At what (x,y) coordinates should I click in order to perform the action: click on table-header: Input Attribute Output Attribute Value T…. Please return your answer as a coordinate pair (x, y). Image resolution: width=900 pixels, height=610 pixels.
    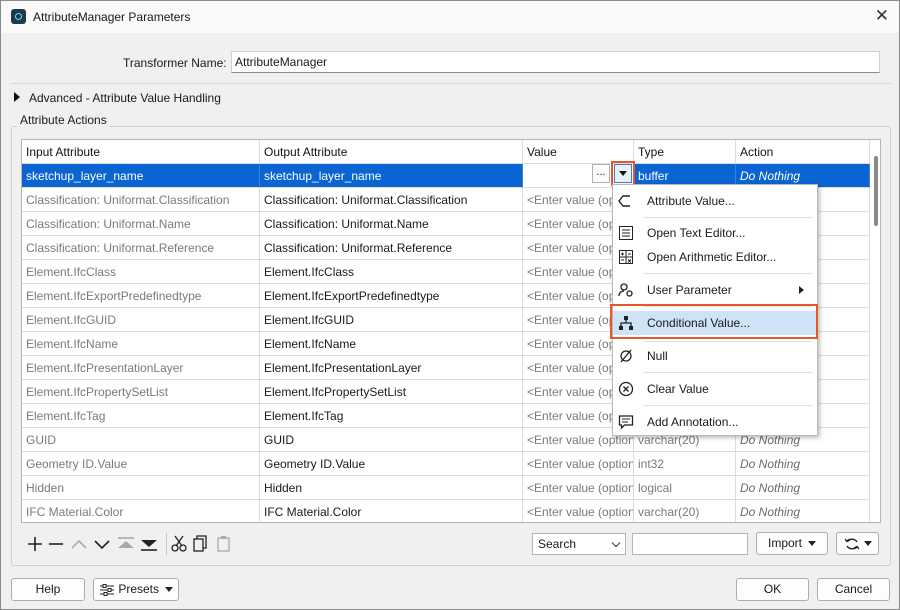
    Looking at the image, I should click on (446, 152).